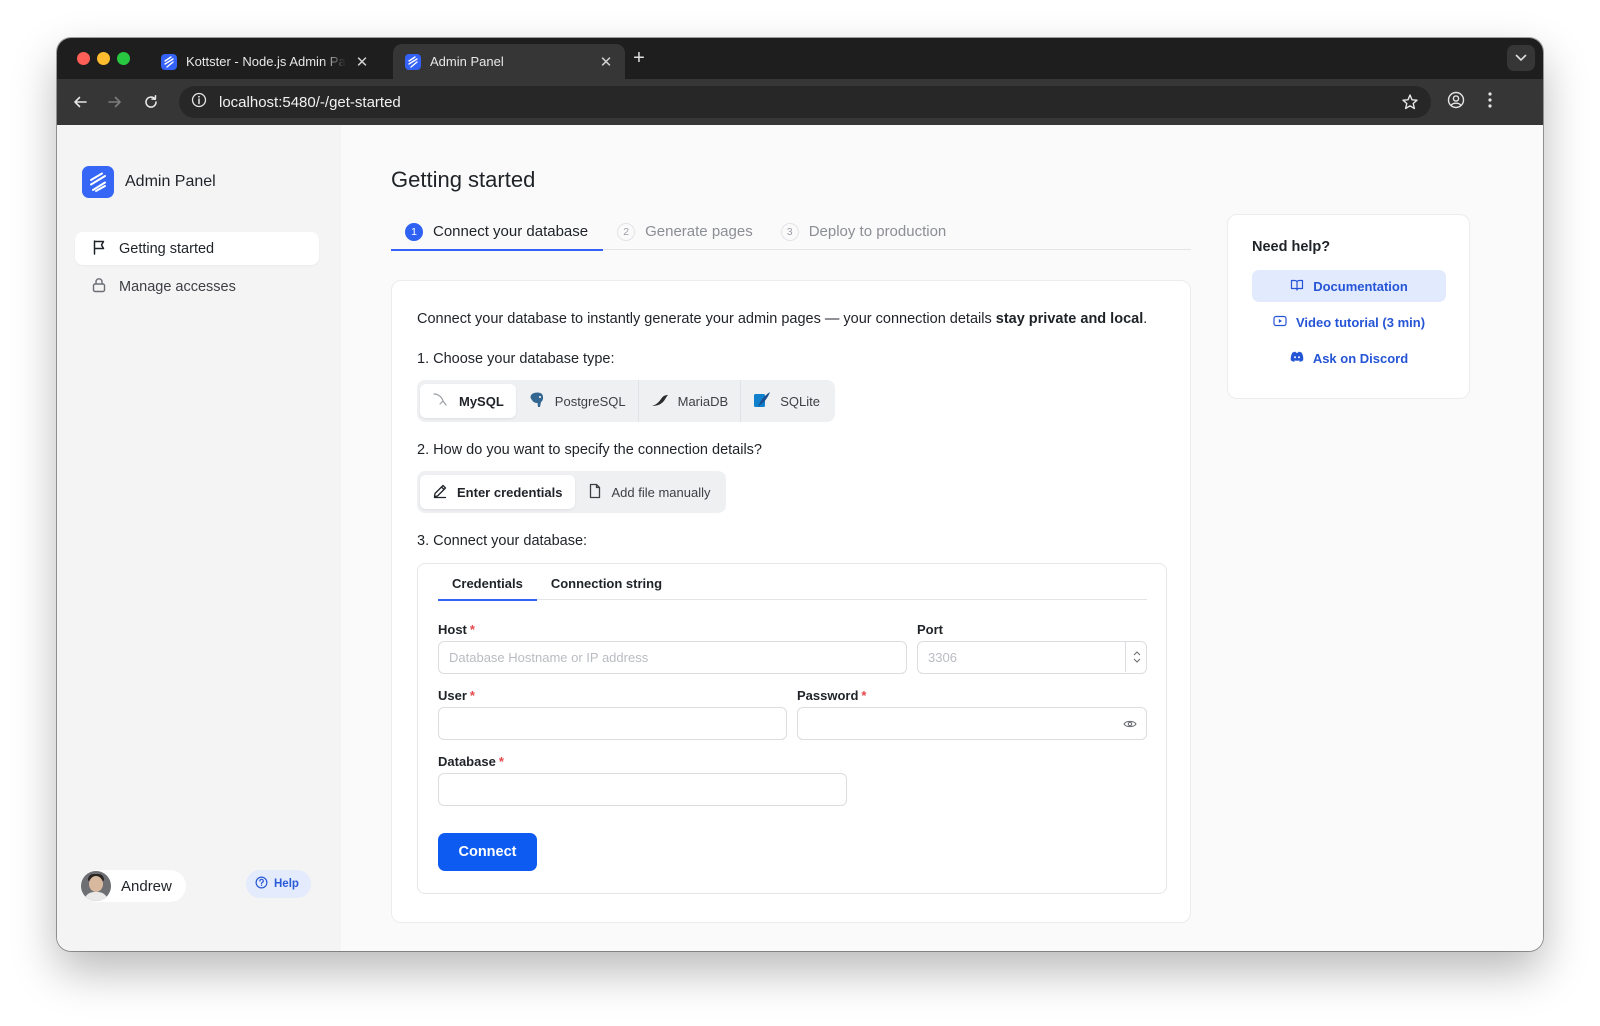 Image resolution: width=1600 pixels, height=1026 pixels. I want to click on step-number: 1, so click(414, 231).